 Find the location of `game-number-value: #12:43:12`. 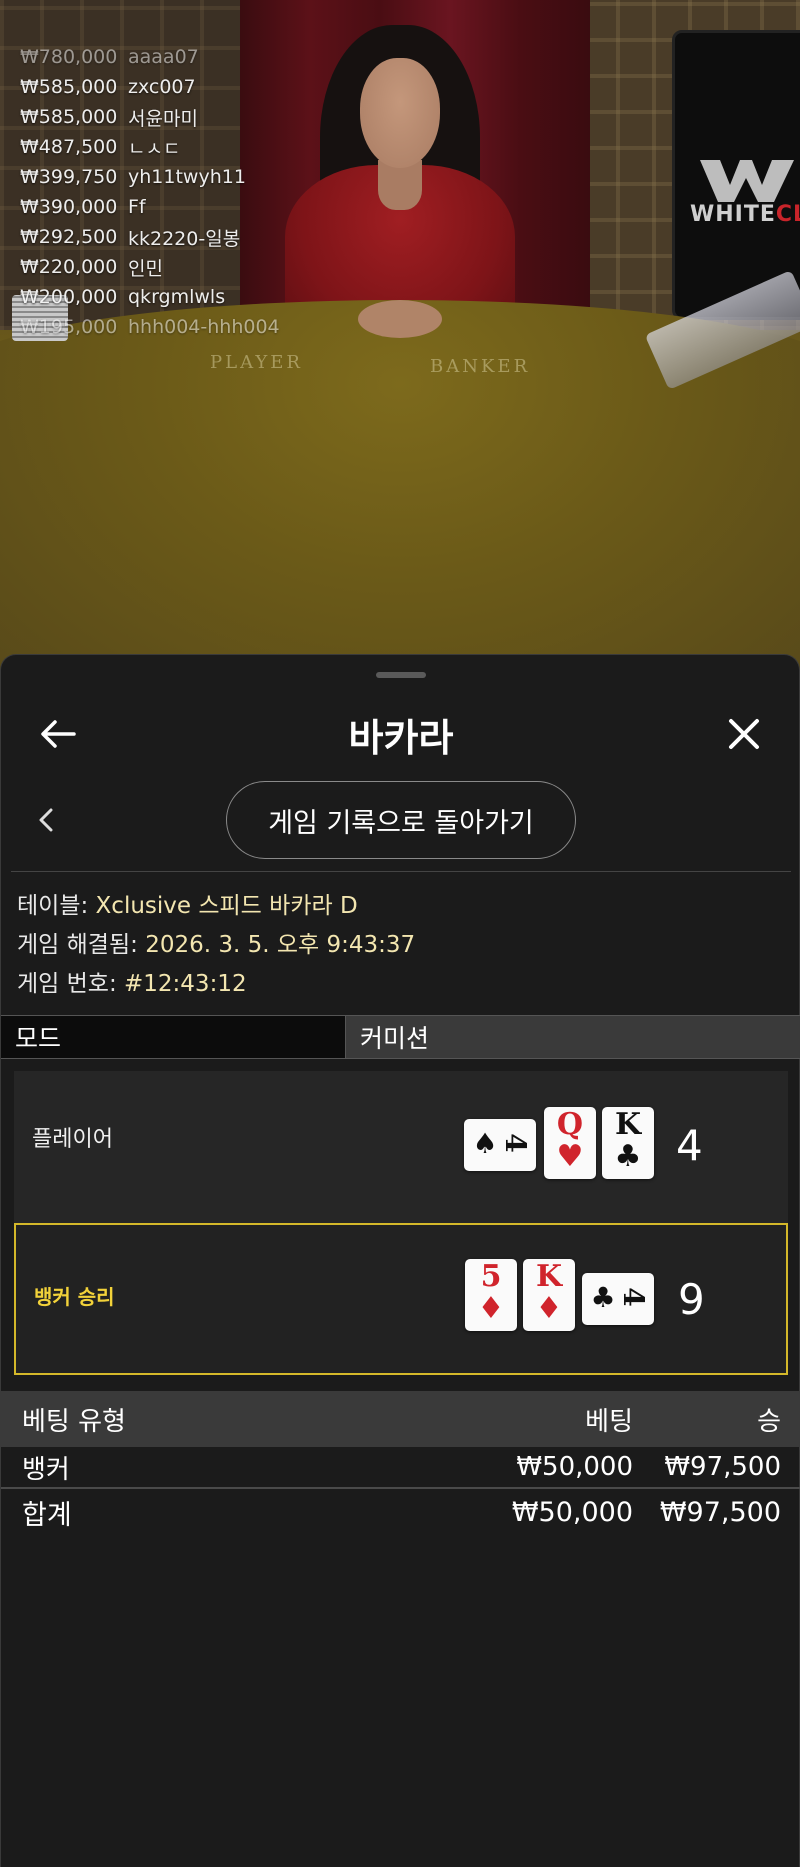

game-number-value: #12:43:12 is located at coordinates (185, 984).